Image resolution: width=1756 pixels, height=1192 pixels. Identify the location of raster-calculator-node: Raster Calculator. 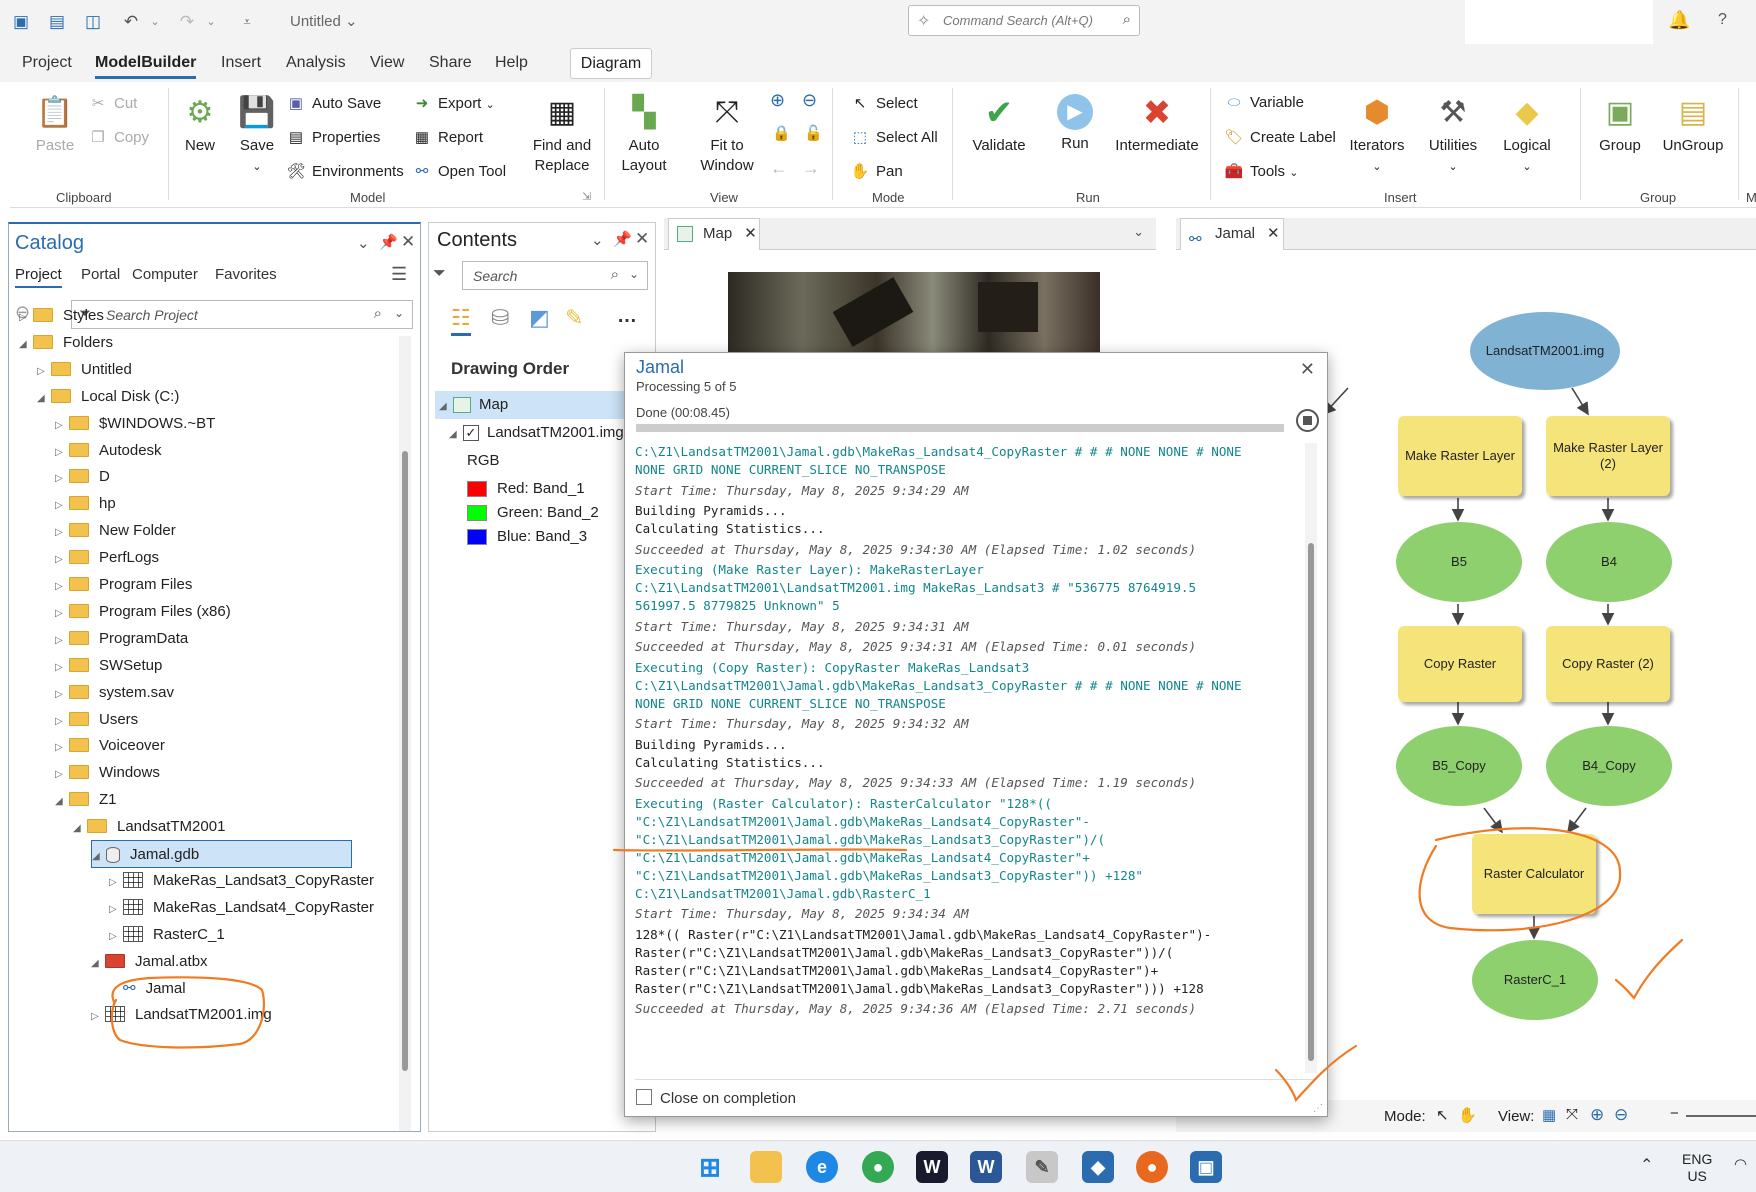
(1534, 874).